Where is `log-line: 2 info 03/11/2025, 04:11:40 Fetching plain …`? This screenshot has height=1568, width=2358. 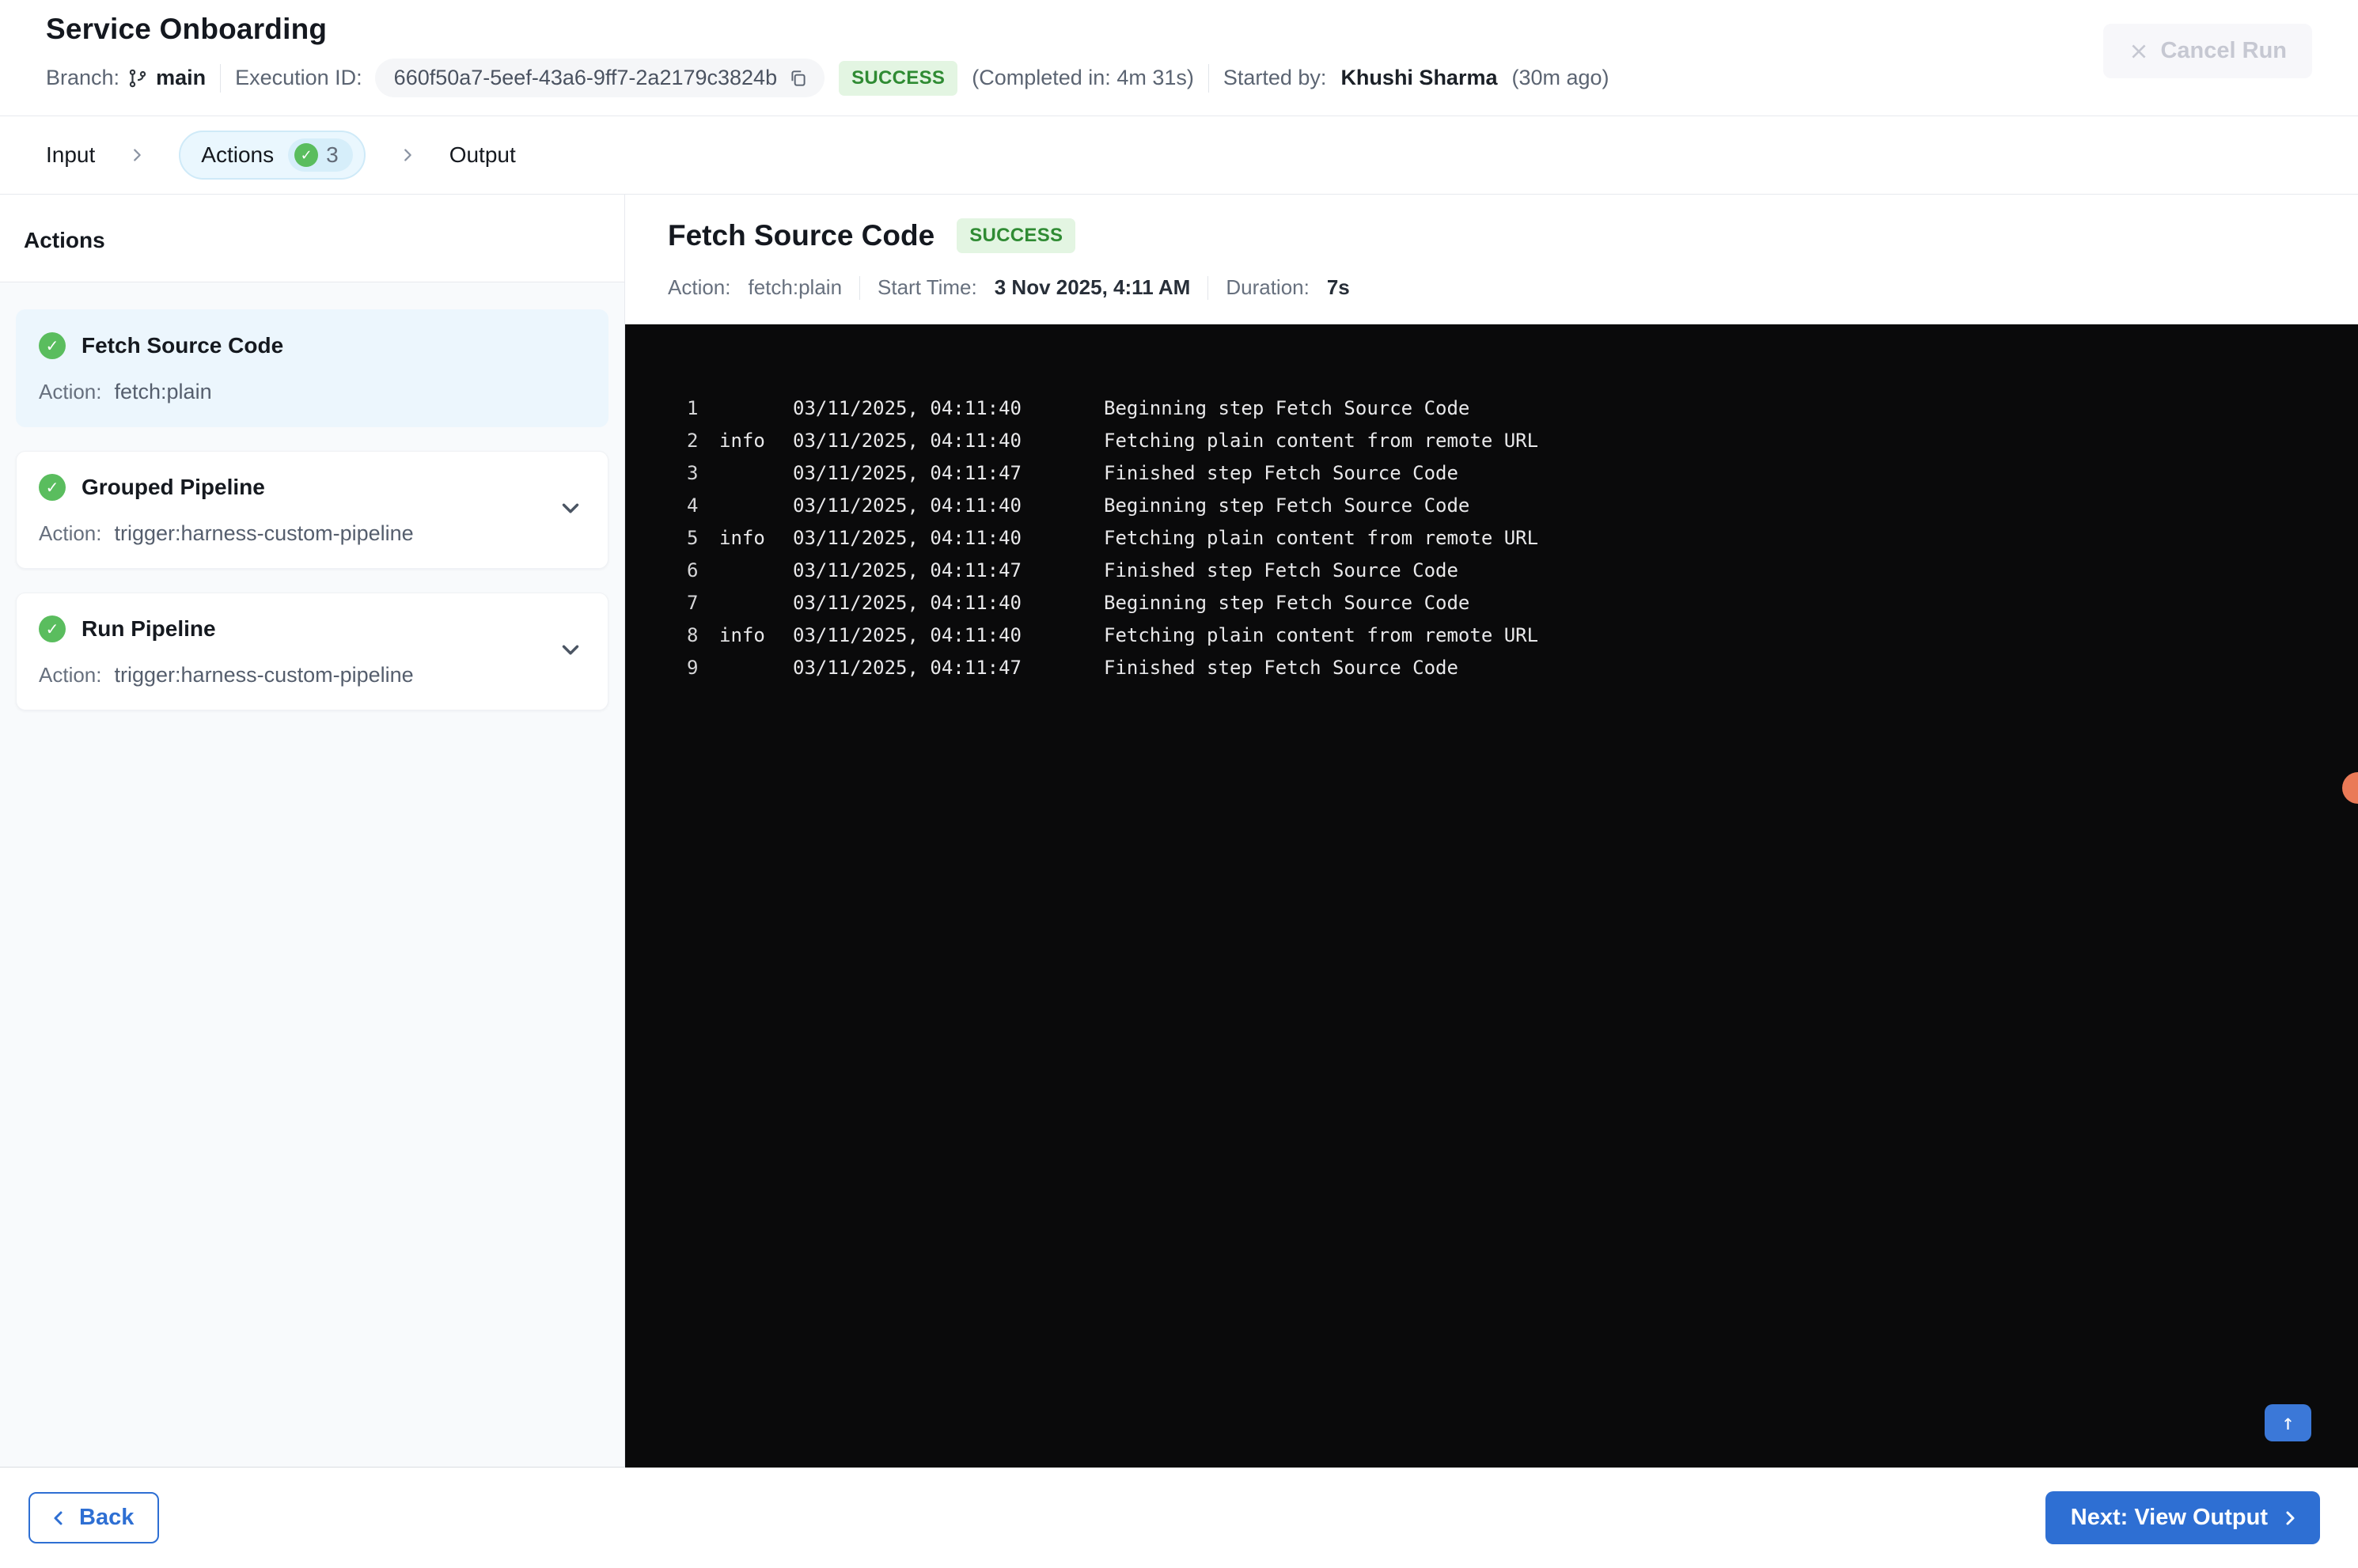 log-line: 2 info 03/11/2025, 04:11:40 Fetching plain … is located at coordinates (1506, 441).